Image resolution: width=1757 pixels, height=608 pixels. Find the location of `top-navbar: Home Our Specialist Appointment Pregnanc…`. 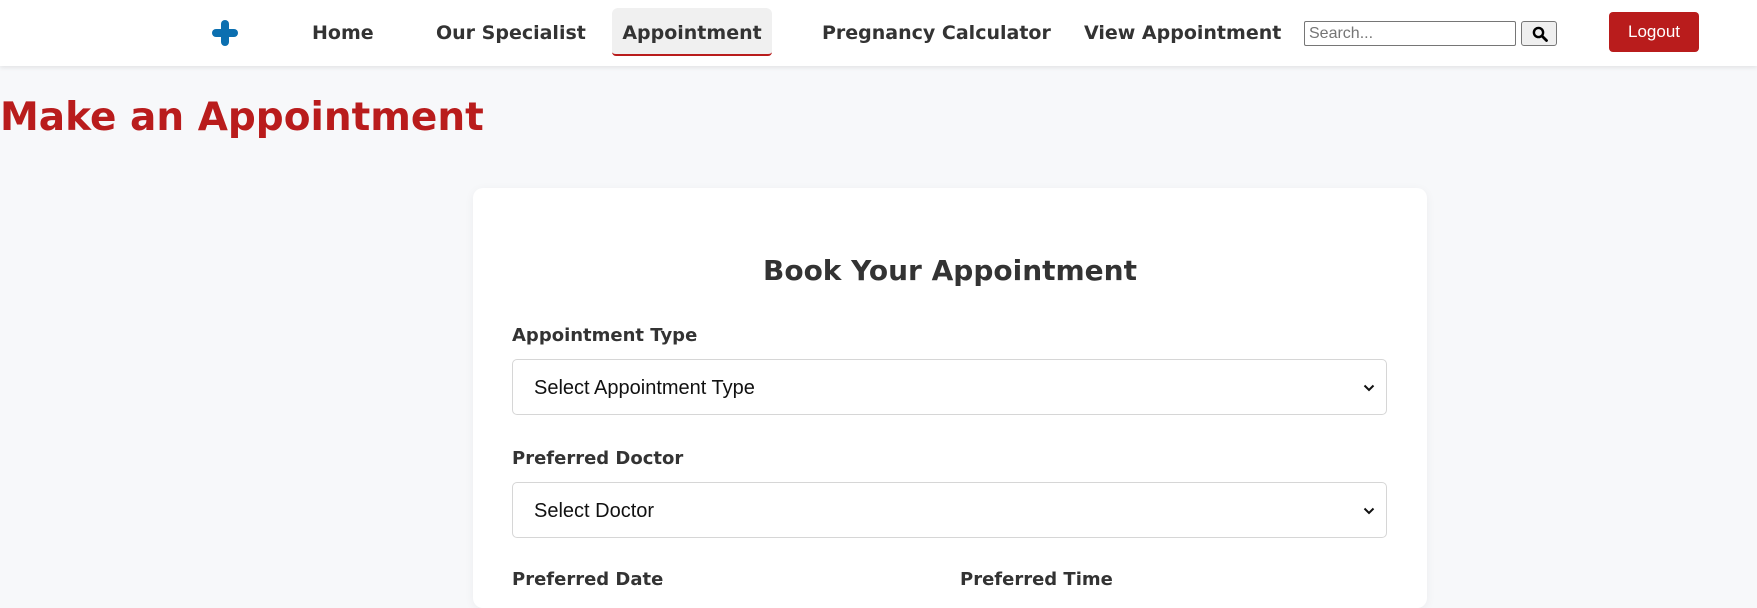

top-navbar: Home Our Specialist Appointment Pregnanc… is located at coordinates (878, 33).